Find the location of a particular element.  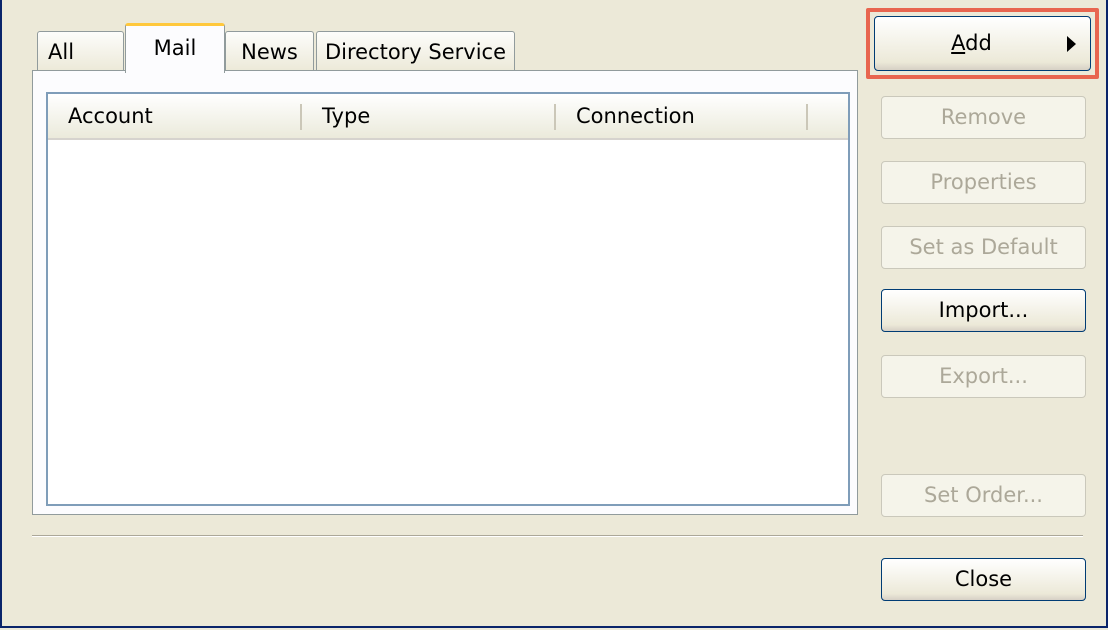

properties-button: Properties is located at coordinates (983, 182).